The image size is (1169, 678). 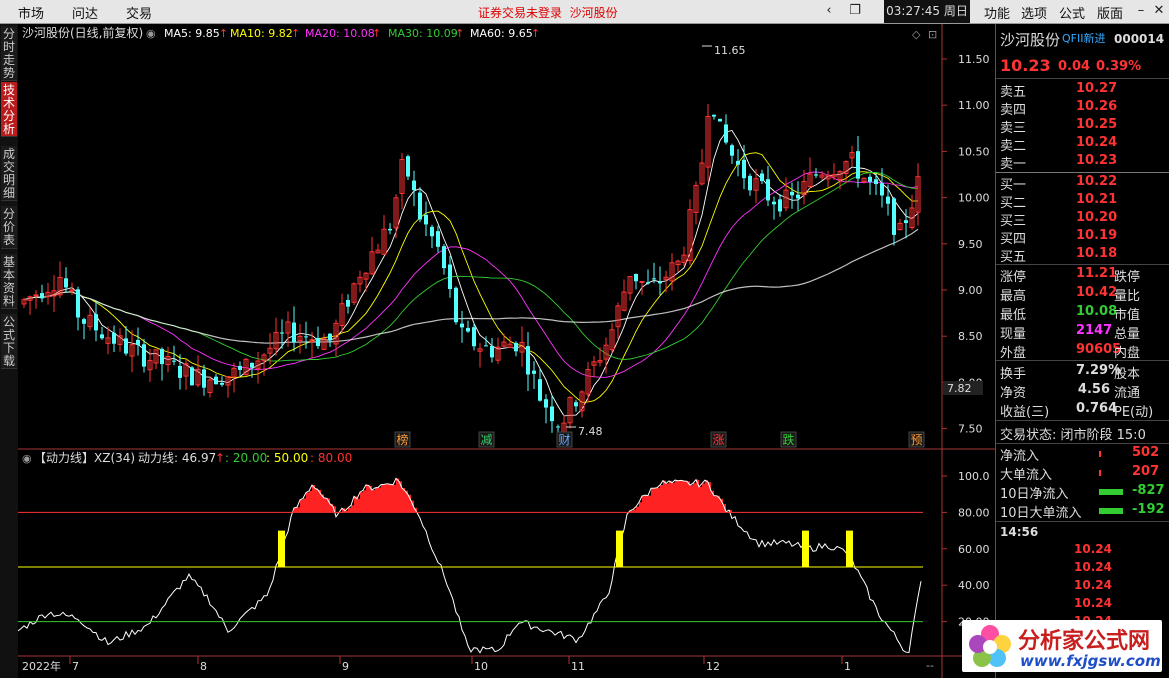 What do you see at coordinates (1013, 203) in the screenshot?
I see `quote-row-label: 买二` at bounding box center [1013, 203].